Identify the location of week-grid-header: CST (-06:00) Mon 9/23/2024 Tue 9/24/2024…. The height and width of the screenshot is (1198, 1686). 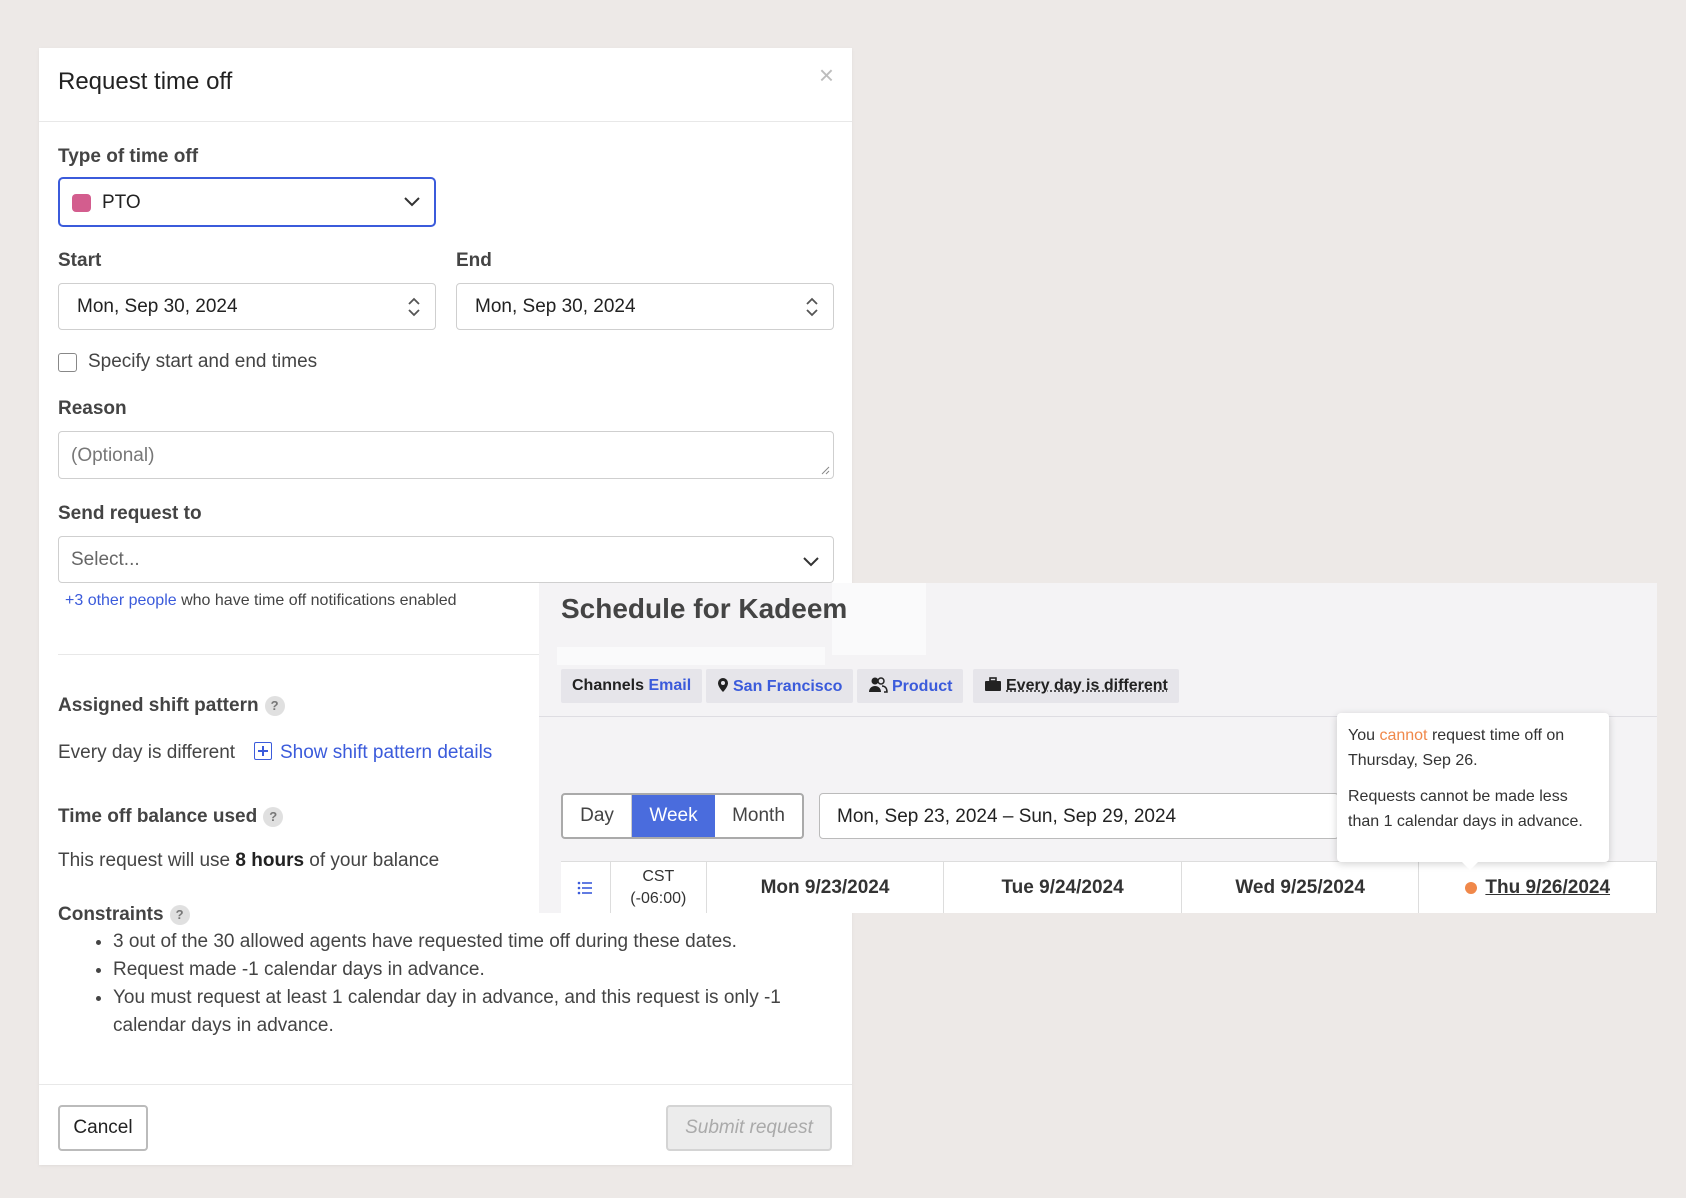
(1109, 887).